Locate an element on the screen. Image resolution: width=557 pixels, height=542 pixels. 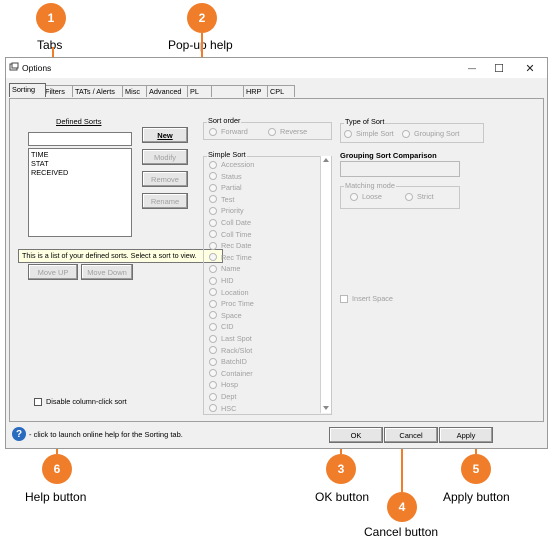
simple-sort-option: Test is located at coordinates (221, 199).